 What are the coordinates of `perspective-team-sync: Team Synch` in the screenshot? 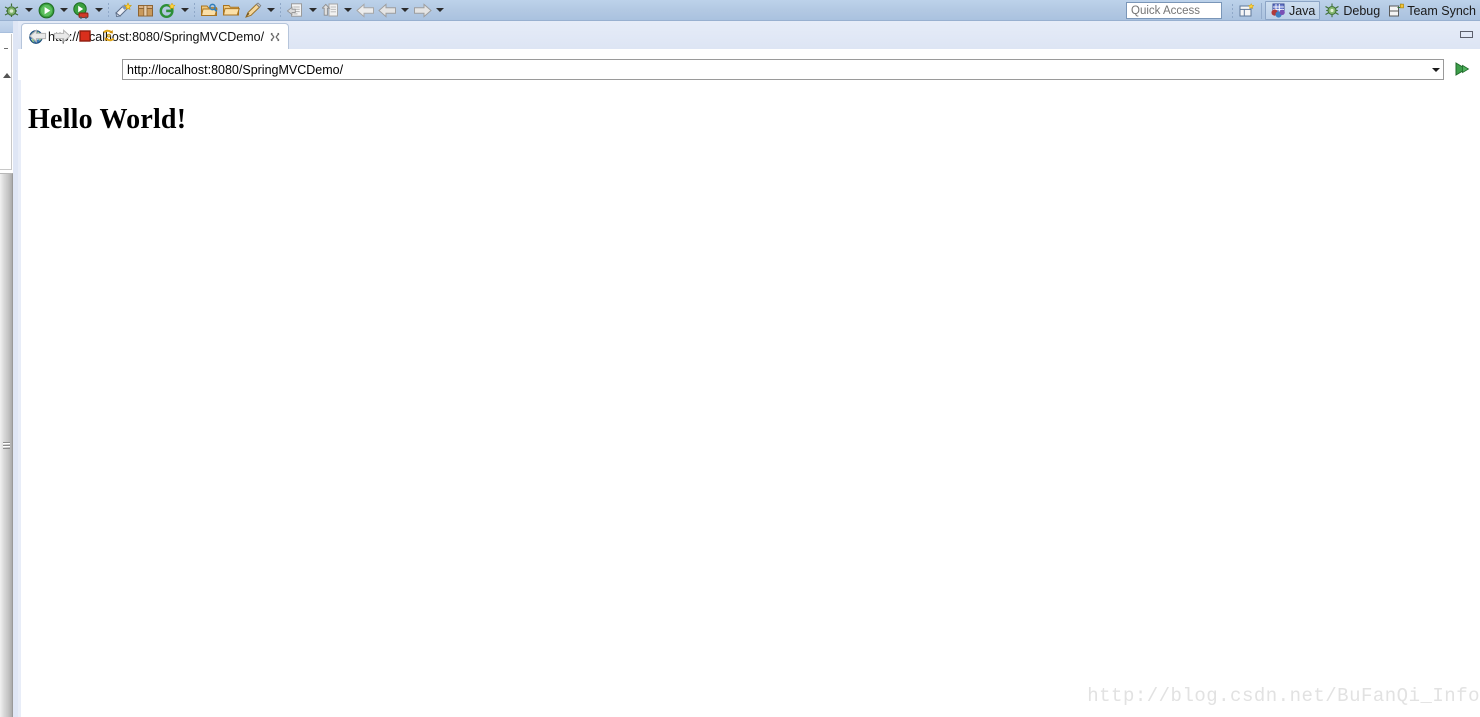 It's located at (1432, 10).